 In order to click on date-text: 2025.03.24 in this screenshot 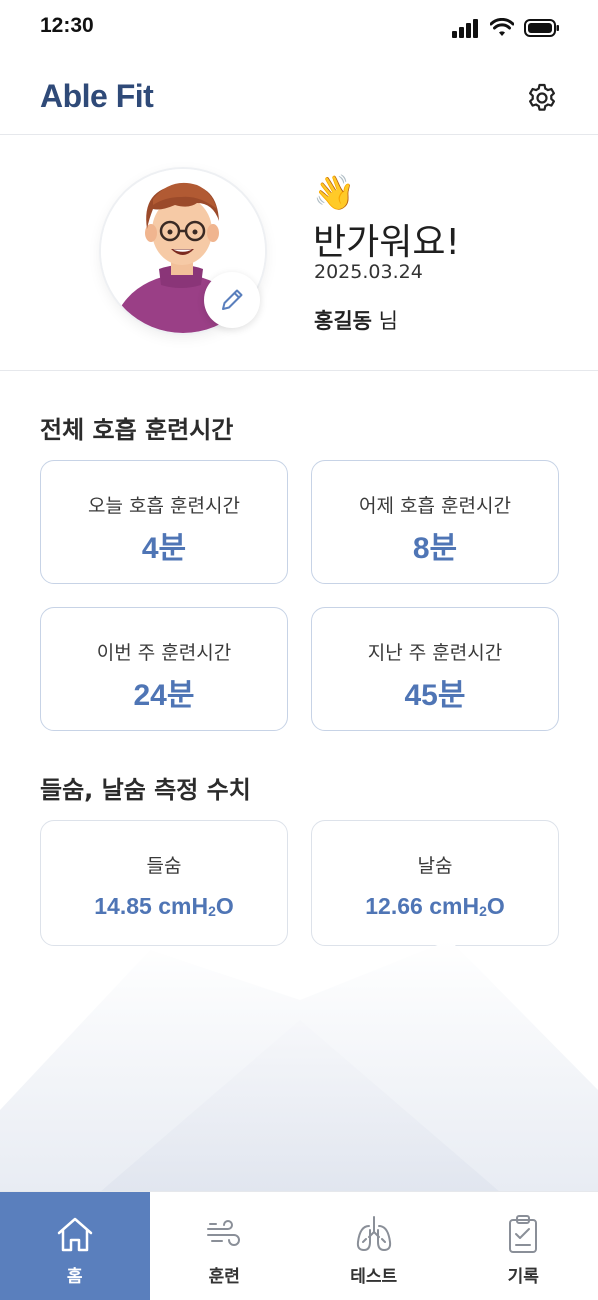, I will do `click(368, 272)`.